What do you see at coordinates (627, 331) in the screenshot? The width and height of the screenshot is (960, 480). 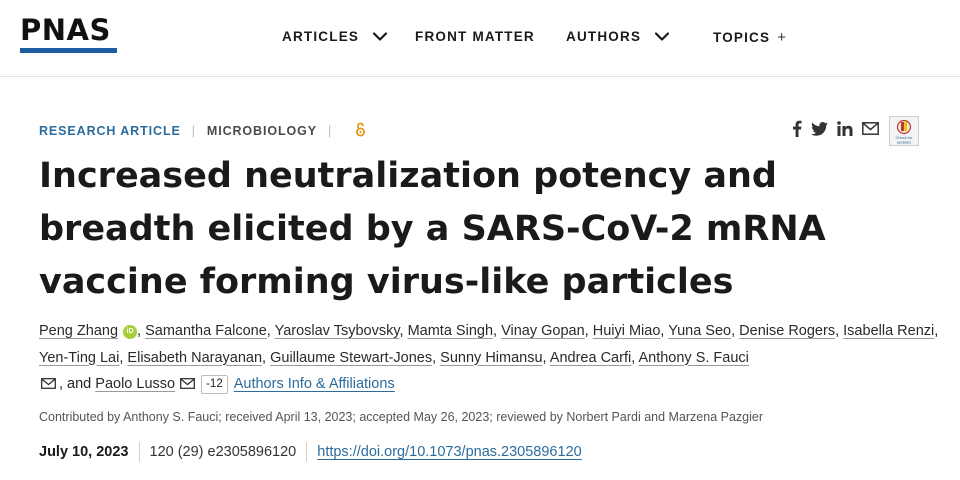 I see `author-link: Huiyi Miao` at bounding box center [627, 331].